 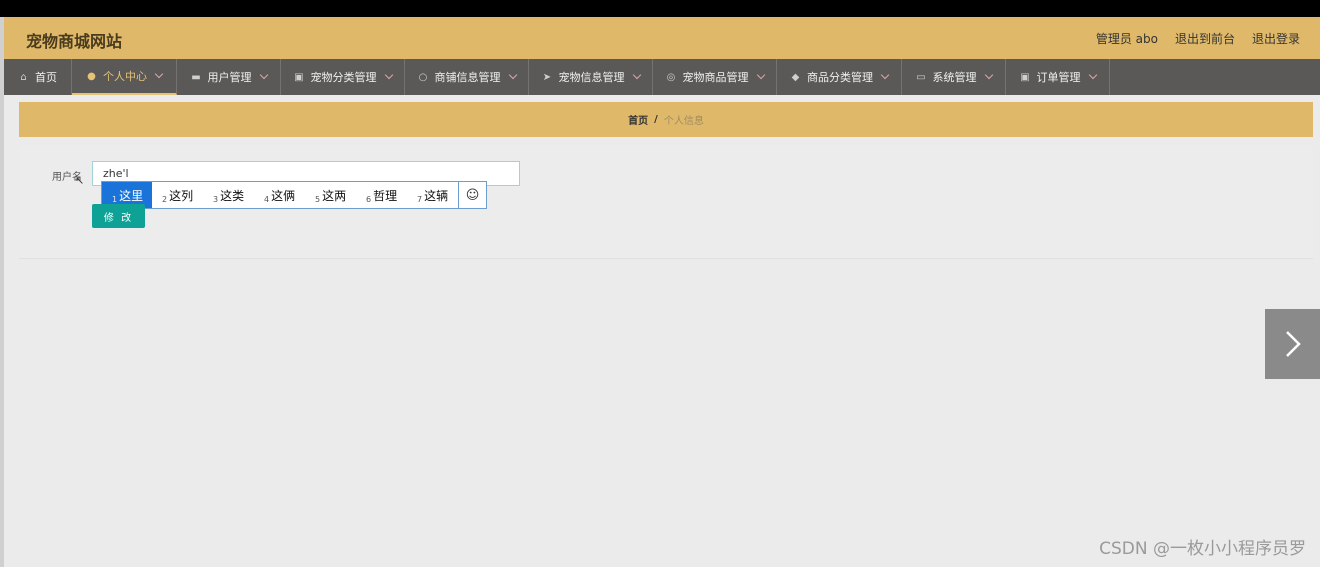 What do you see at coordinates (177, 195) in the screenshot?
I see `ime-candidate: 2 这列` at bounding box center [177, 195].